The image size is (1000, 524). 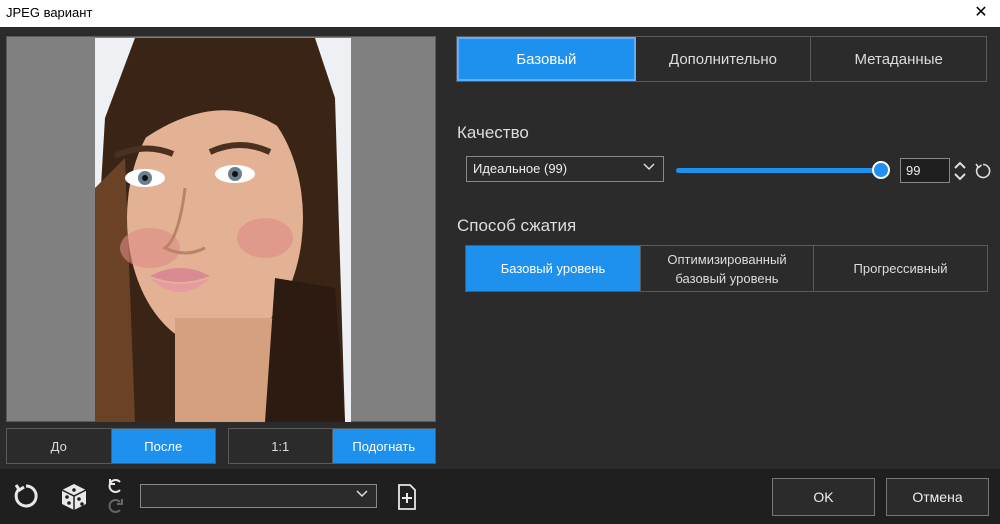 I want to click on settings-tabs: Базовый Дополнительно Метаданные, so click(x=721, y=59).